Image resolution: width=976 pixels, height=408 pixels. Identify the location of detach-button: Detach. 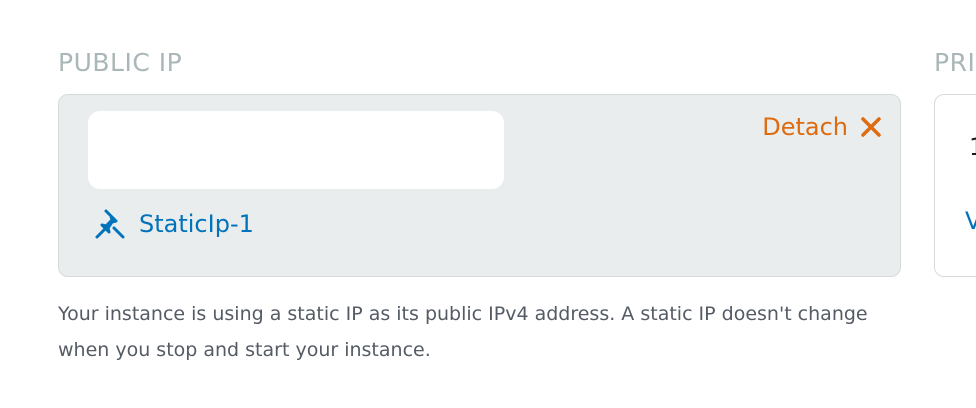
(822, 127).